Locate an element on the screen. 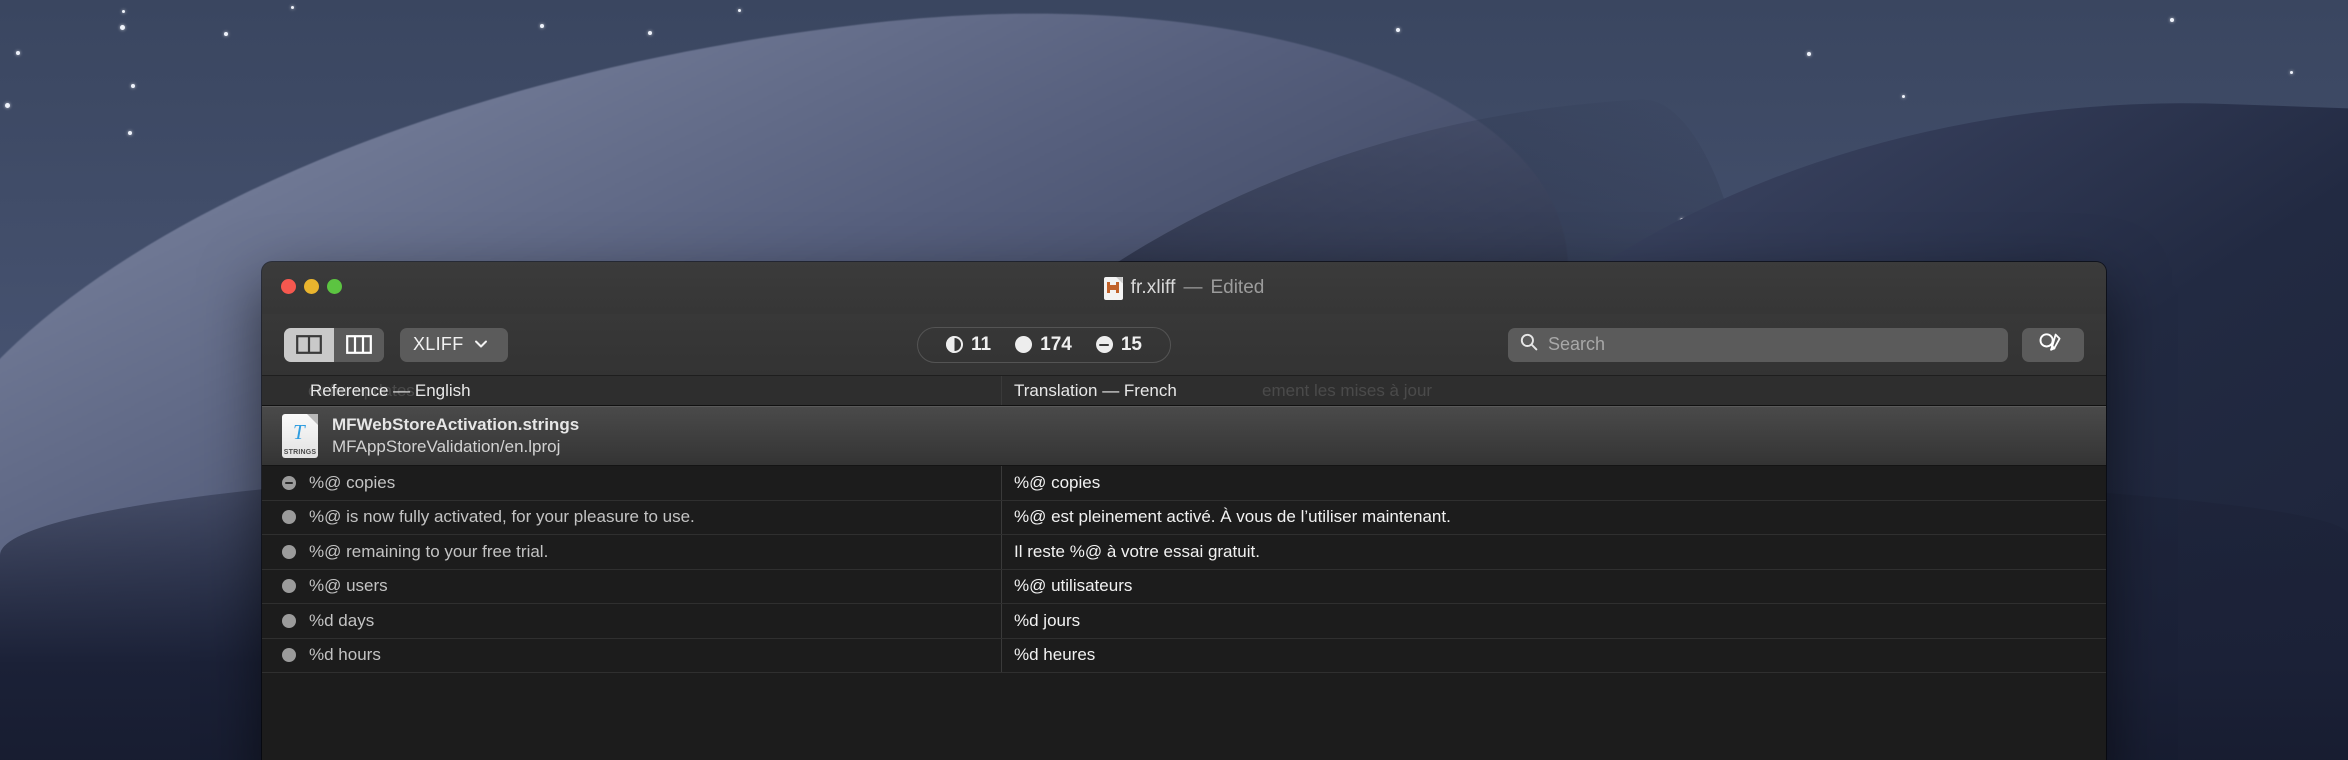  row-translation-text: %@ copies is located at coordinates (1057, 482).